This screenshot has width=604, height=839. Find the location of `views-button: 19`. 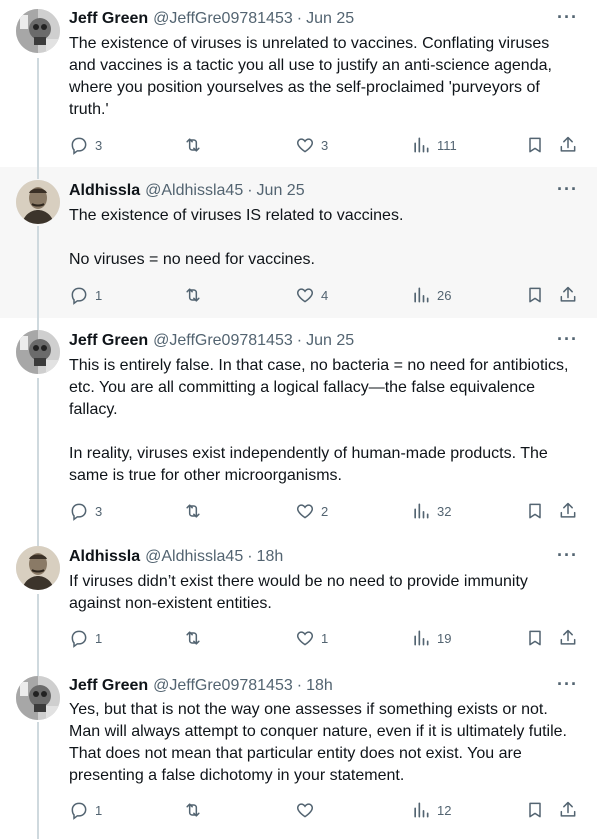

views-button: 19 is located at coordinates (431, 638).